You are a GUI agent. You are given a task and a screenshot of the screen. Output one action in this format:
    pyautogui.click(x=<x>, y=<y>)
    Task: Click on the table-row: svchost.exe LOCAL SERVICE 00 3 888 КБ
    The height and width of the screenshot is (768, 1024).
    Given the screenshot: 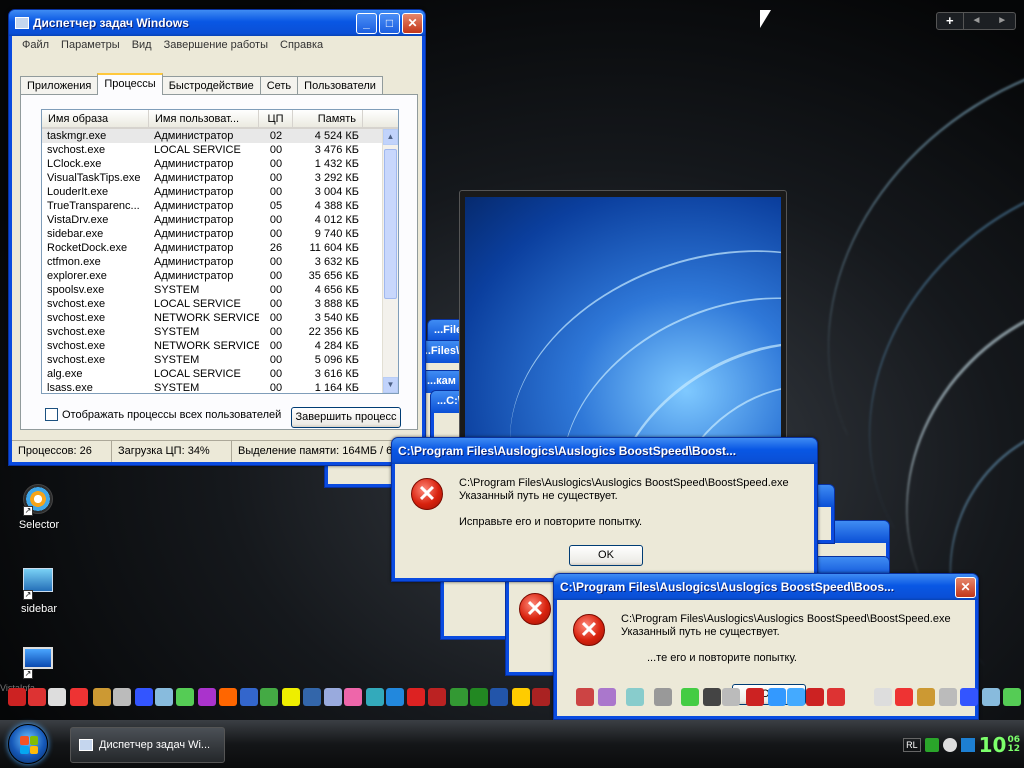 What is the action you would take?
    pyautogui.click(x=220, y=304)
    